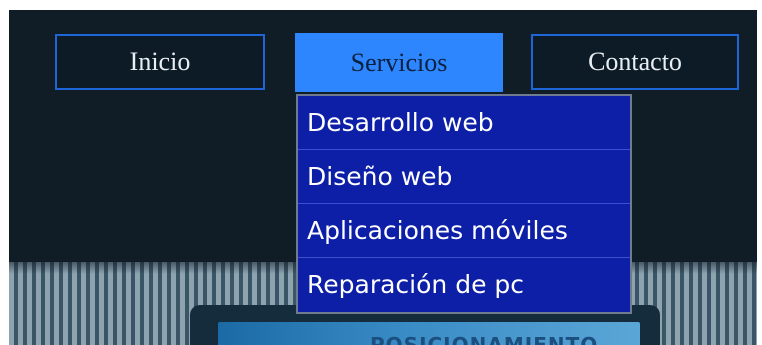  Describe the element at coordinates (399, 62) in the screenshot. I see `nav-item-servicios: Servicios` at that location.